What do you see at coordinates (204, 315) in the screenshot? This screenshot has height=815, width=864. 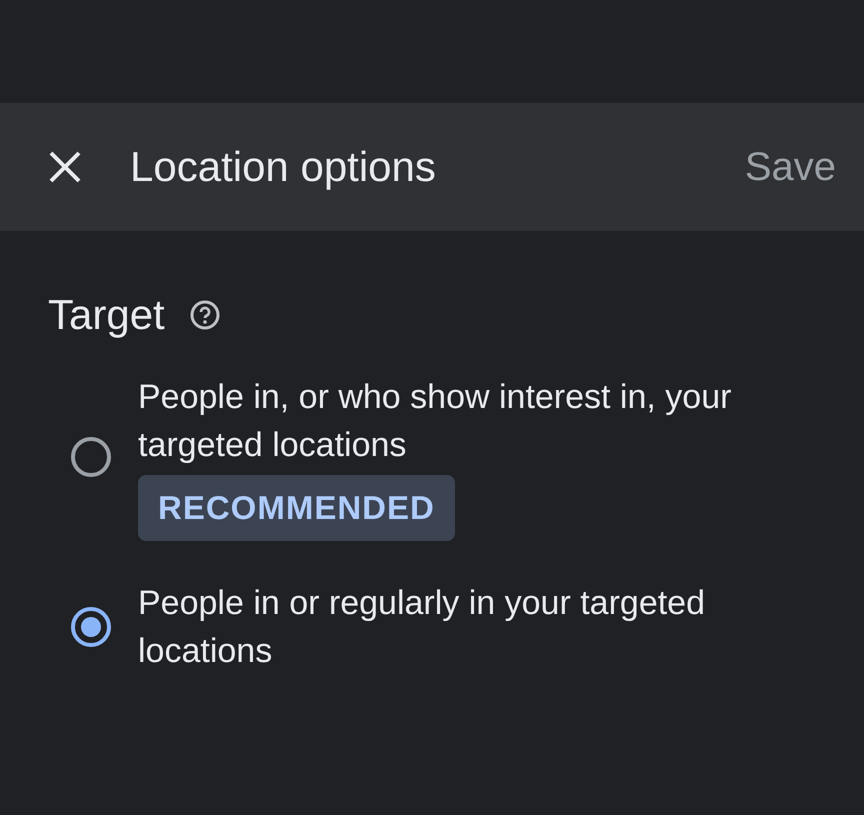 I see `help-icon` at bounding box center [204, 315].